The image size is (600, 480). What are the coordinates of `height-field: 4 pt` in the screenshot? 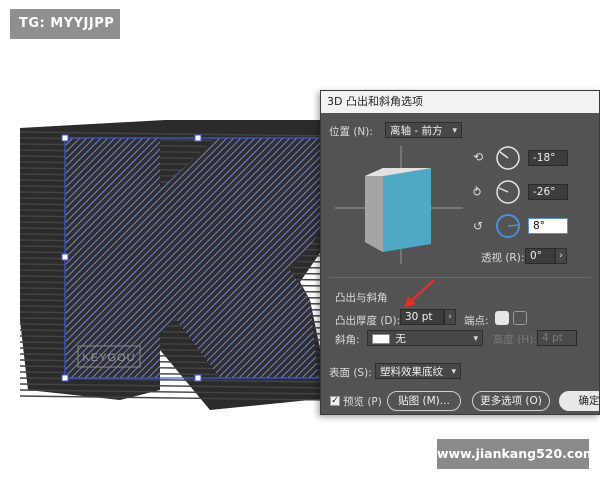 It's located at (557, 338).